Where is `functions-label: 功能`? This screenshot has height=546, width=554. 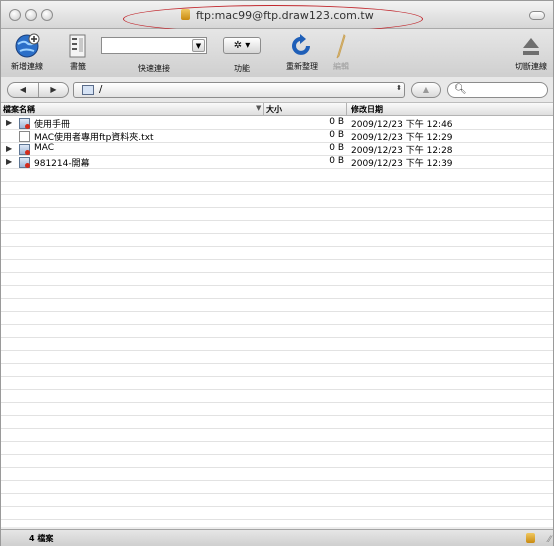 functions-label: 功能 is located at coordinates (242, 68).